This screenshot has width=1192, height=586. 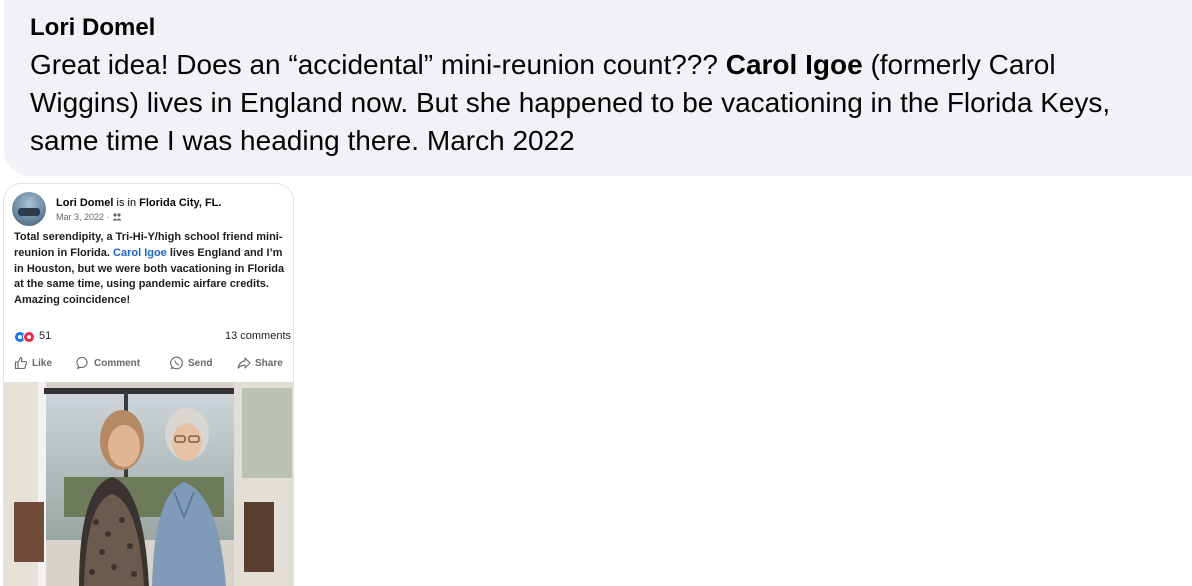 I want to click on shared-post-author: Lori Domel, so click(x=85, y=203).